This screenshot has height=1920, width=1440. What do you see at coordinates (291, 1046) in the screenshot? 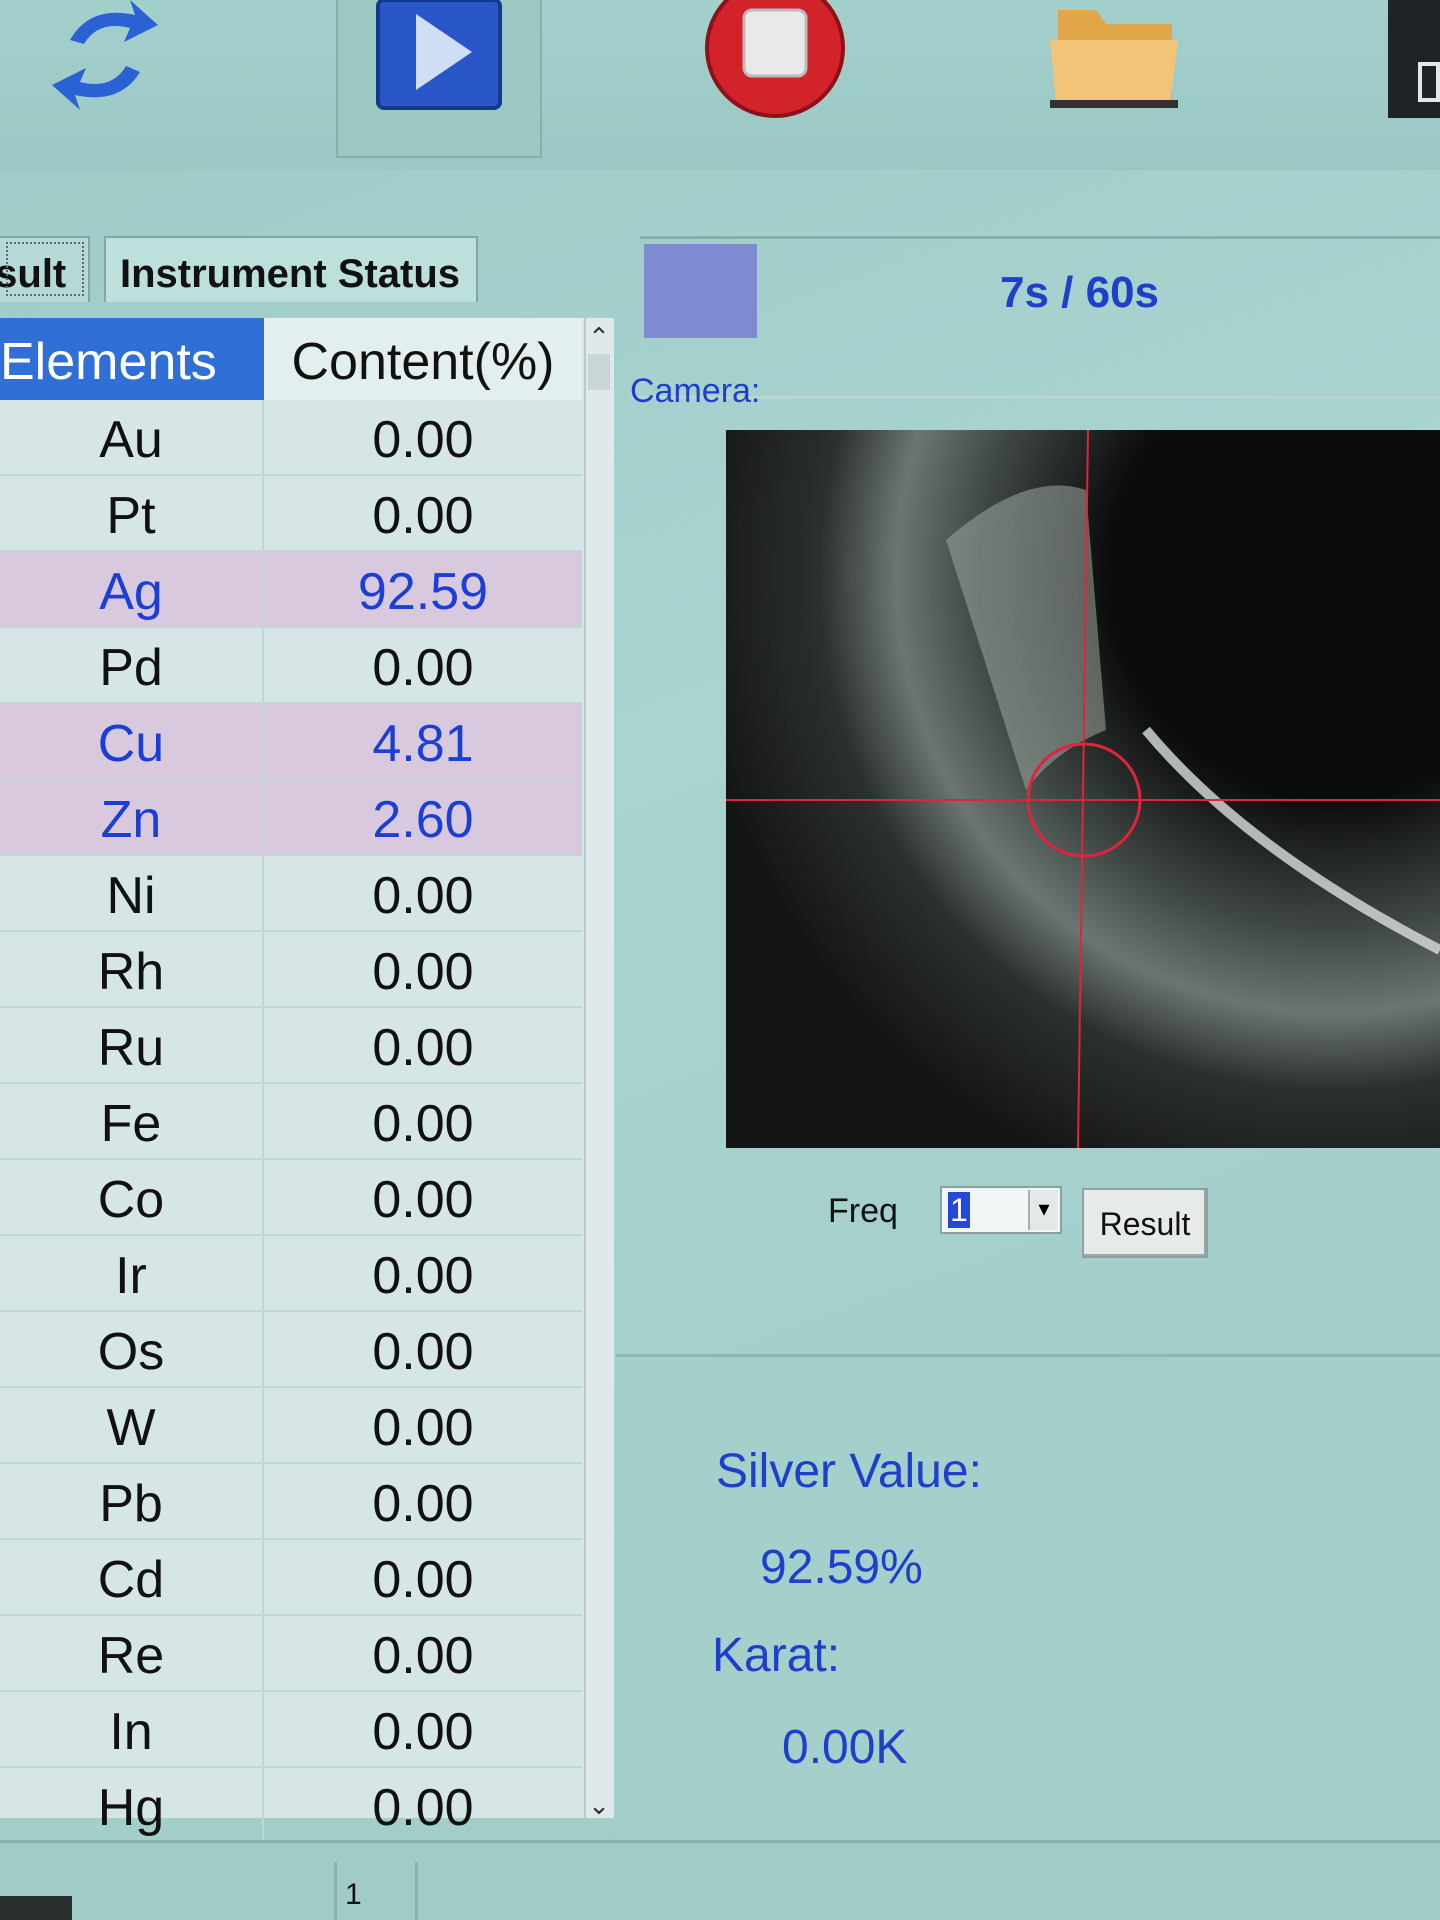
I see `table-row: Ru 0.00` at bounding box center [291, 1046].